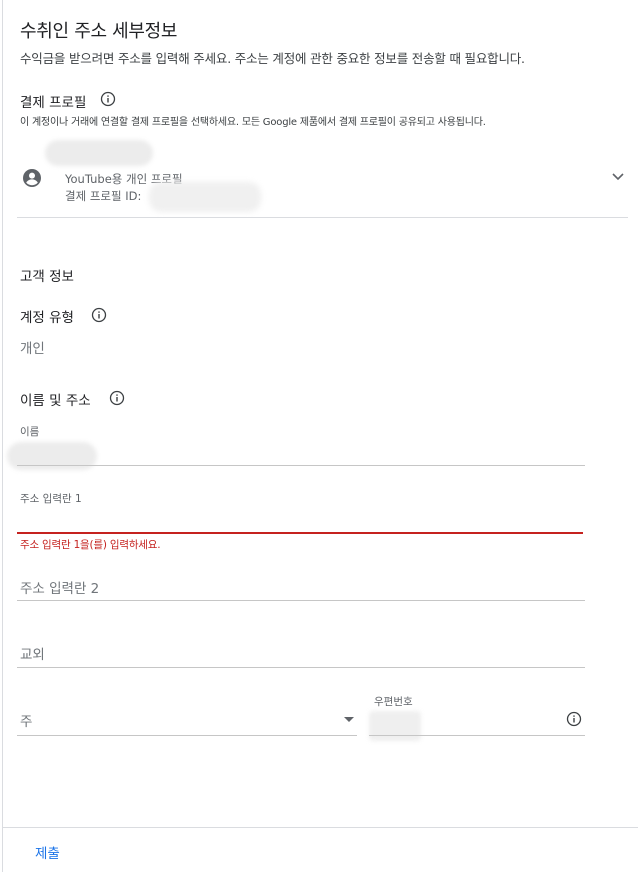 The width and height of the screenshot is (638, 872). I want to click on name-field, so click(301, 443).